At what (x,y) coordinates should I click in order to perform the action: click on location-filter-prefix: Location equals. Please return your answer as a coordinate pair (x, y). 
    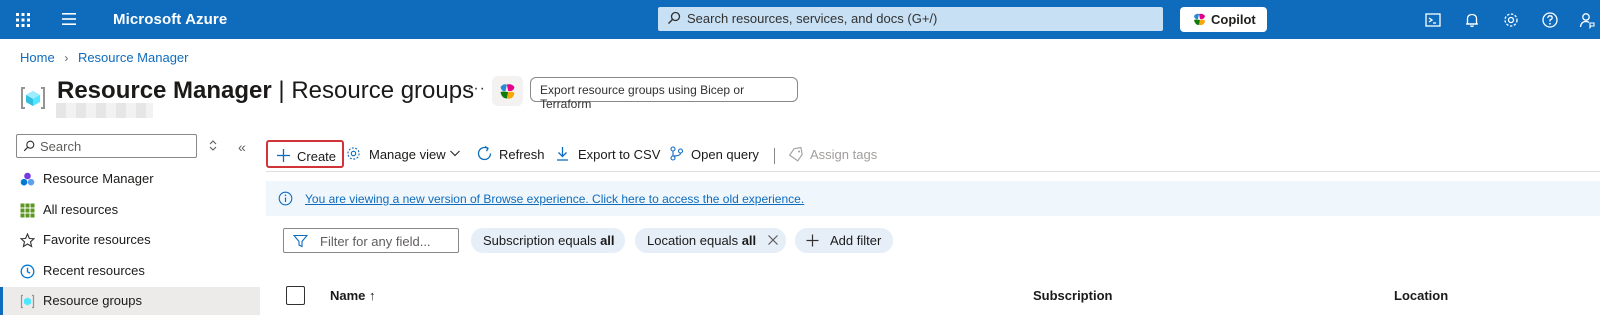
    Looking at the image, I should click on (694, 240).